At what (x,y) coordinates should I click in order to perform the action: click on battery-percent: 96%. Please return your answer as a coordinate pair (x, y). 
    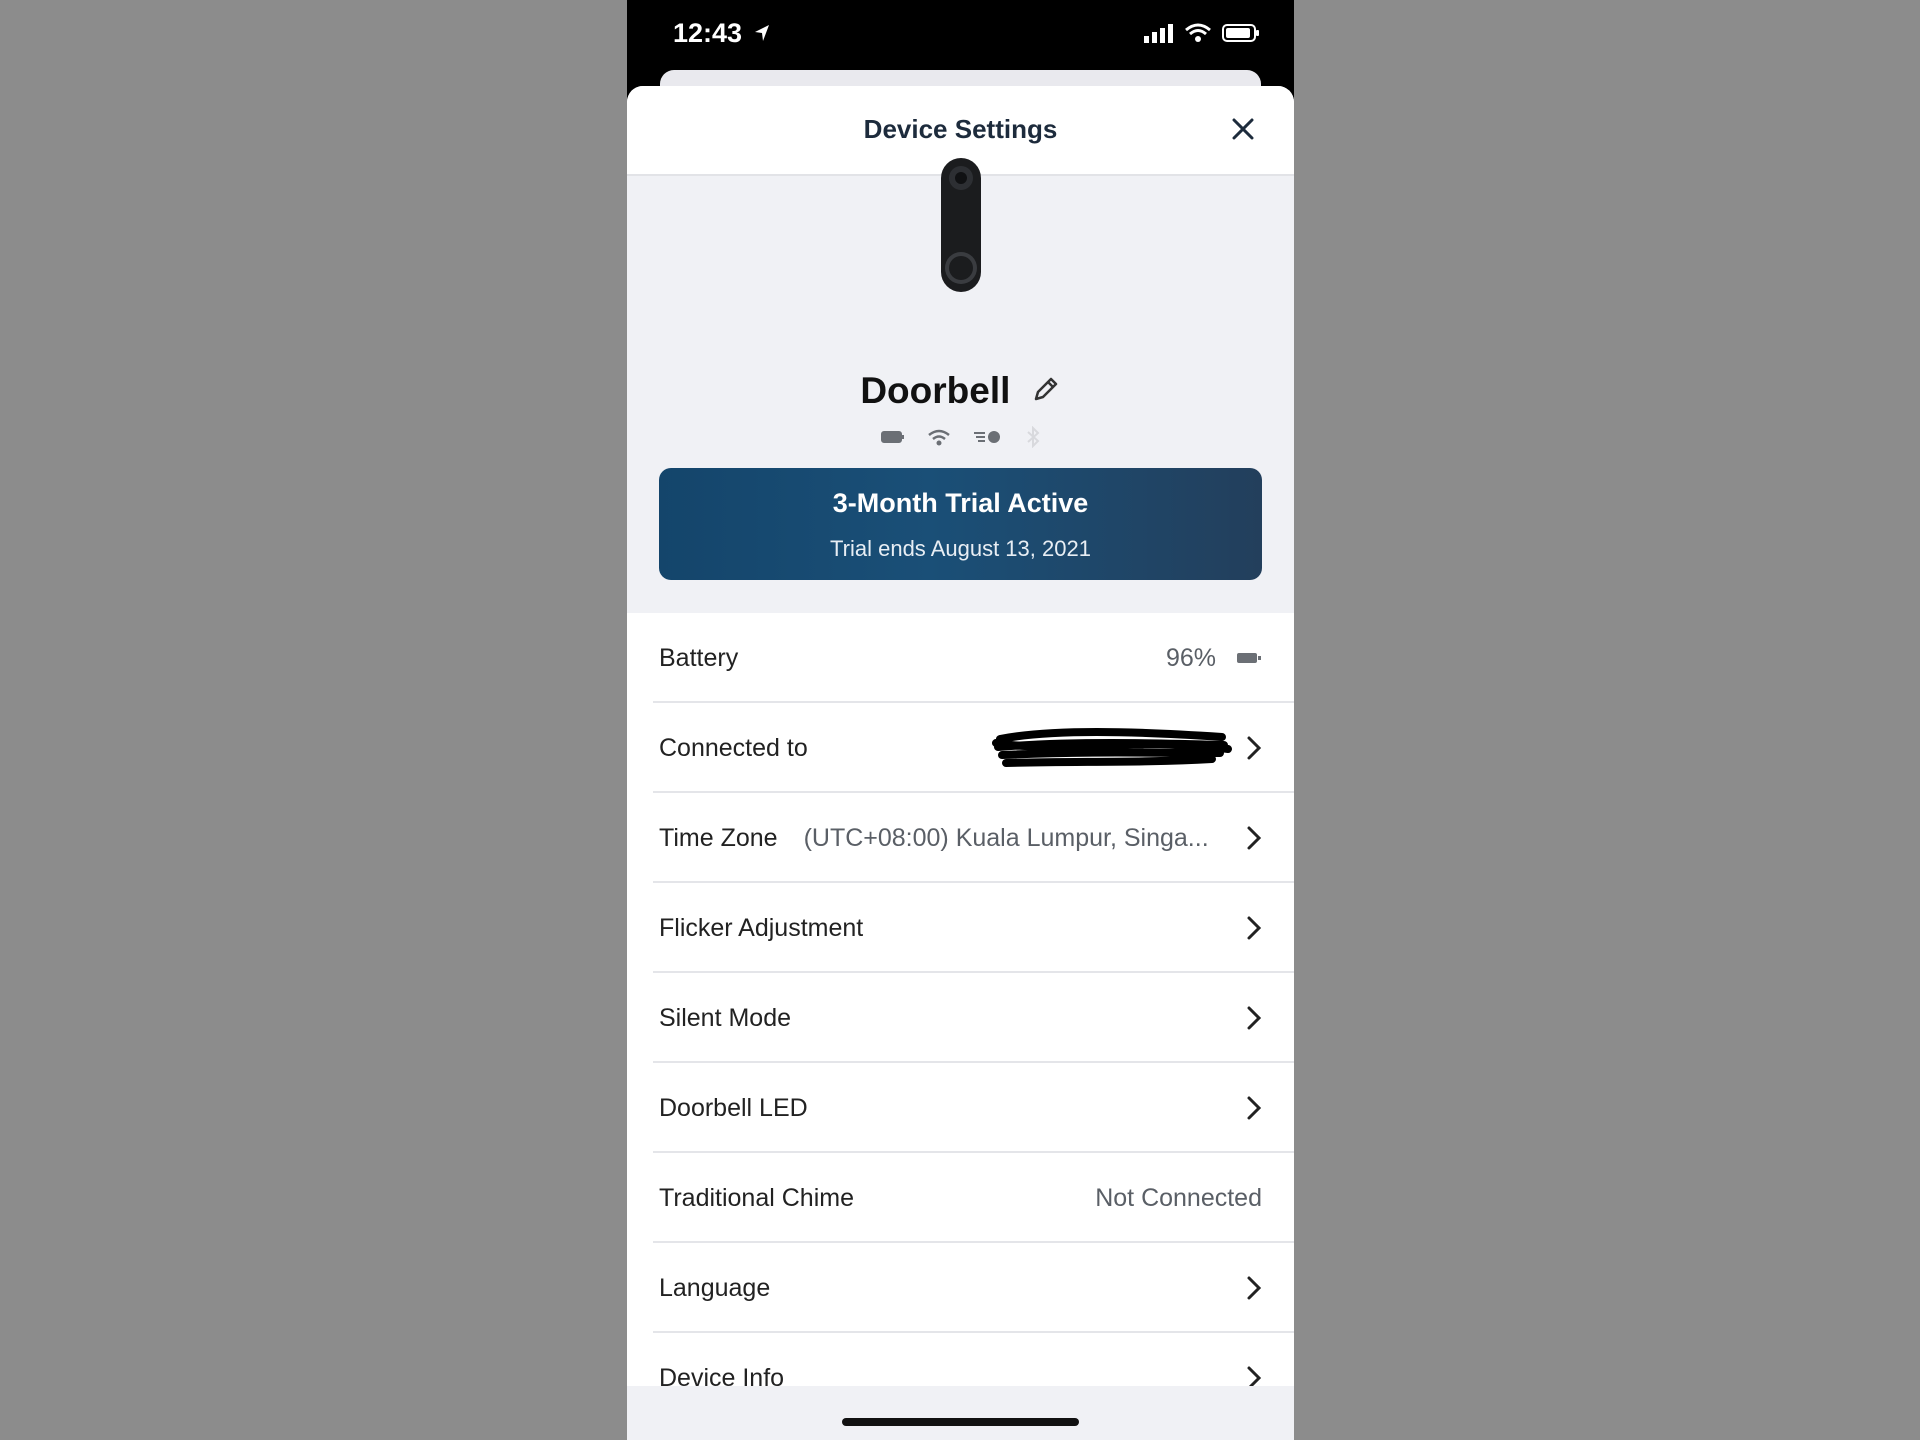
    Looking at the image, I should click on (1190, 657).